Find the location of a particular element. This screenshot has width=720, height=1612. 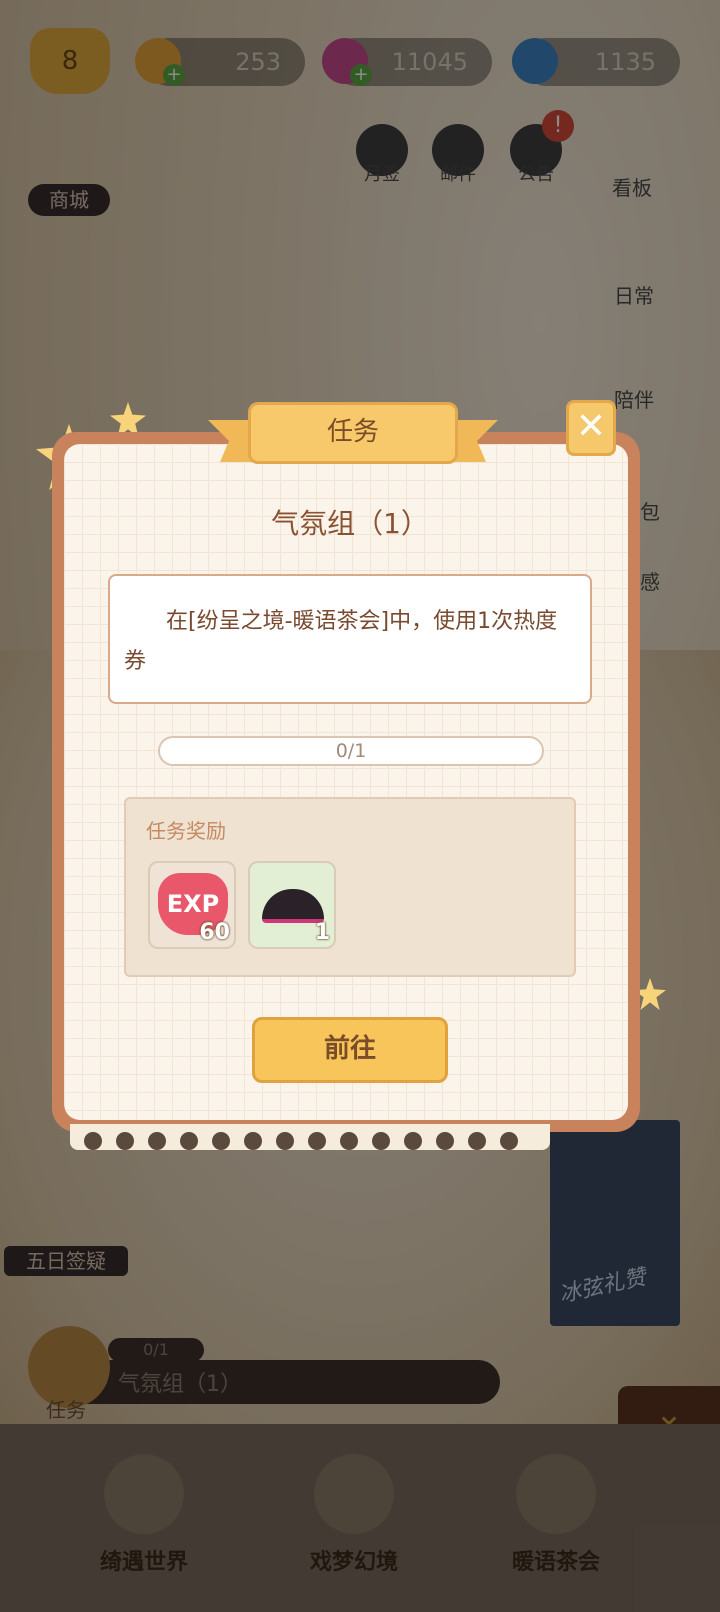

reward-item-hat: 1 is located at coordinates (292, 905).